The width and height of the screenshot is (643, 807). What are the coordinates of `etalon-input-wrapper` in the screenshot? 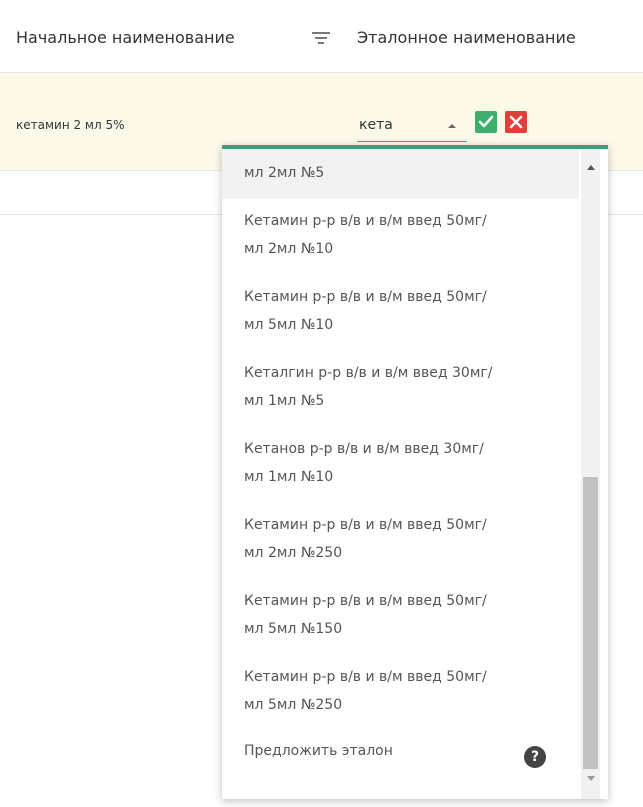 It's located at (412, 126).